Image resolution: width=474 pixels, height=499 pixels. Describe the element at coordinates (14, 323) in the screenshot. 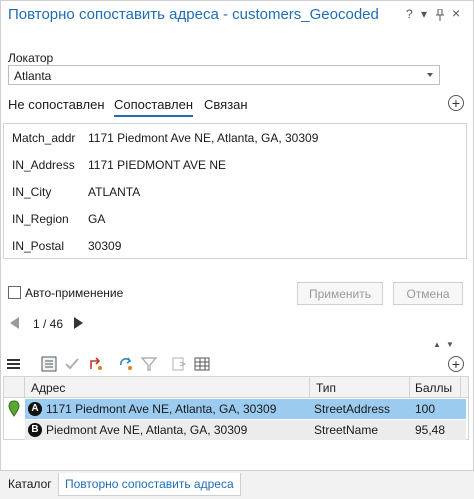

I see `previous-icon` at that location.